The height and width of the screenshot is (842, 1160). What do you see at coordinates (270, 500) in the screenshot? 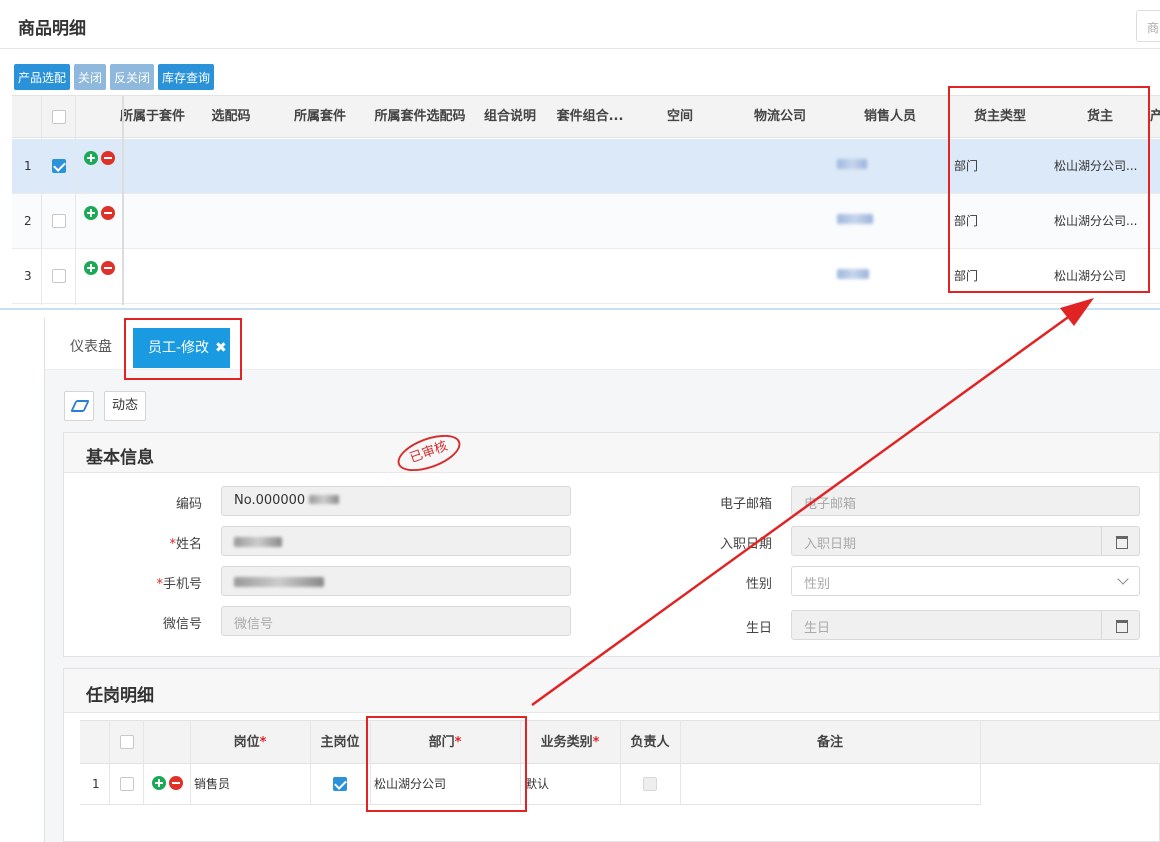
I see `code-value: No.000000` at bounding box center [270, 500].